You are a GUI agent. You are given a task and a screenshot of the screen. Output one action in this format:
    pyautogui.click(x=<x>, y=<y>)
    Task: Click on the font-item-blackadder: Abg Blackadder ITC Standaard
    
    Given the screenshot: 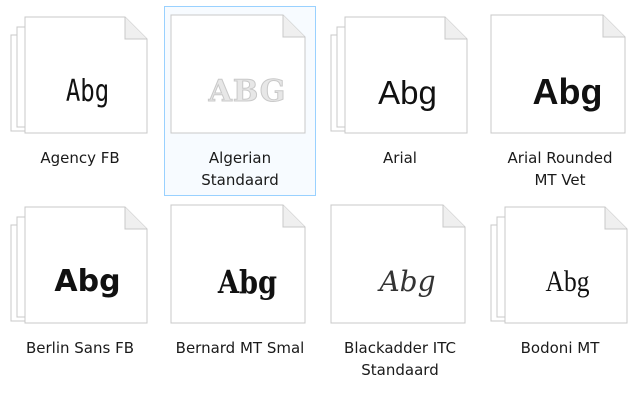 What is the action you would take?
    pyautogui.click(x=400, y=291)
    